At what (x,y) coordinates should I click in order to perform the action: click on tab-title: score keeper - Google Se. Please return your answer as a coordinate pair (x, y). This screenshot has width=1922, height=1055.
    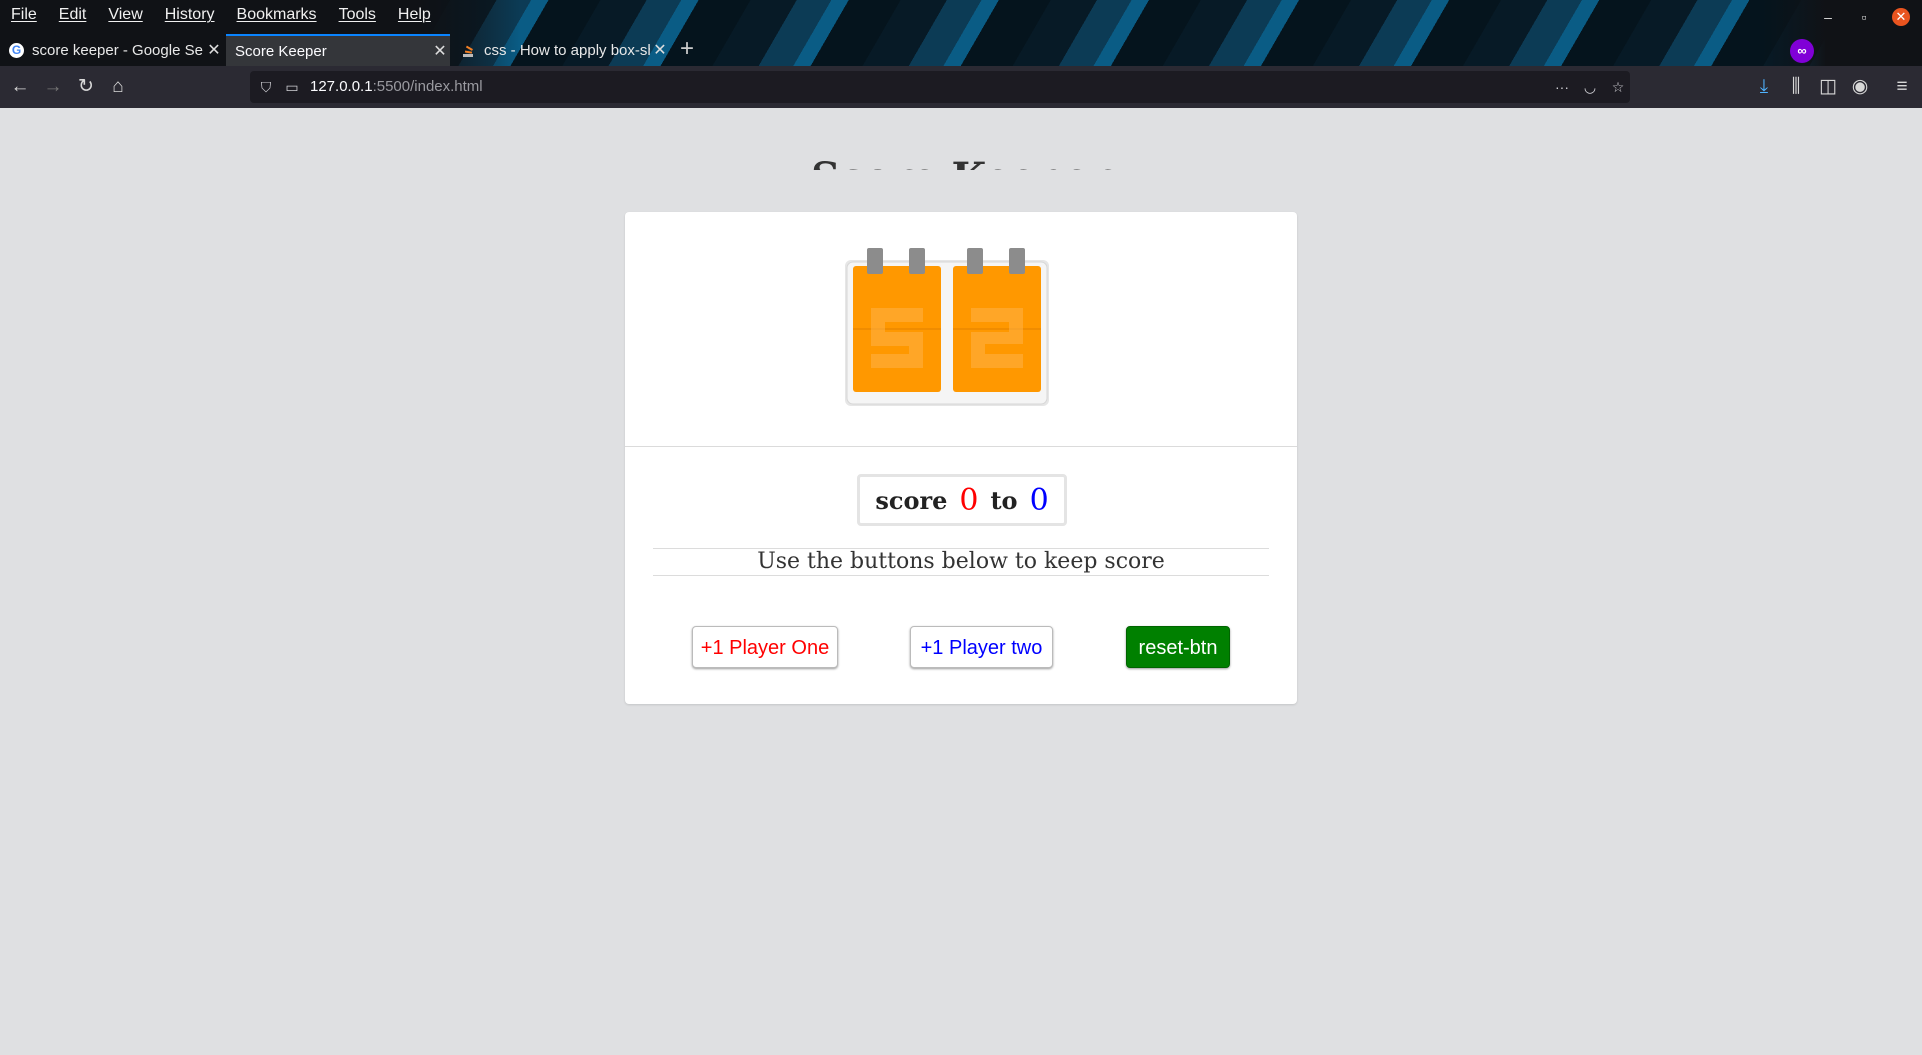
    Looking at the image, I should click on (117, 50).